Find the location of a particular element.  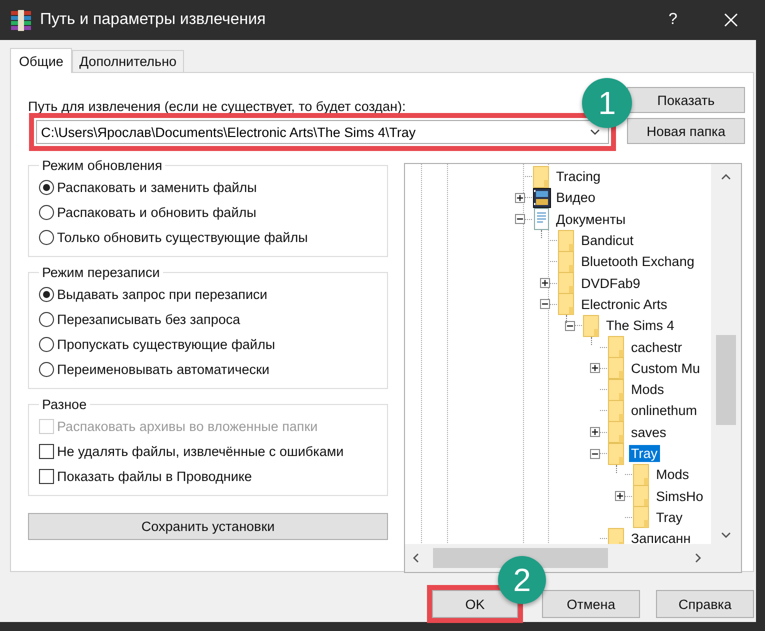

option-label: Перезаписывать без запроса is located at coordinates (148, 319).